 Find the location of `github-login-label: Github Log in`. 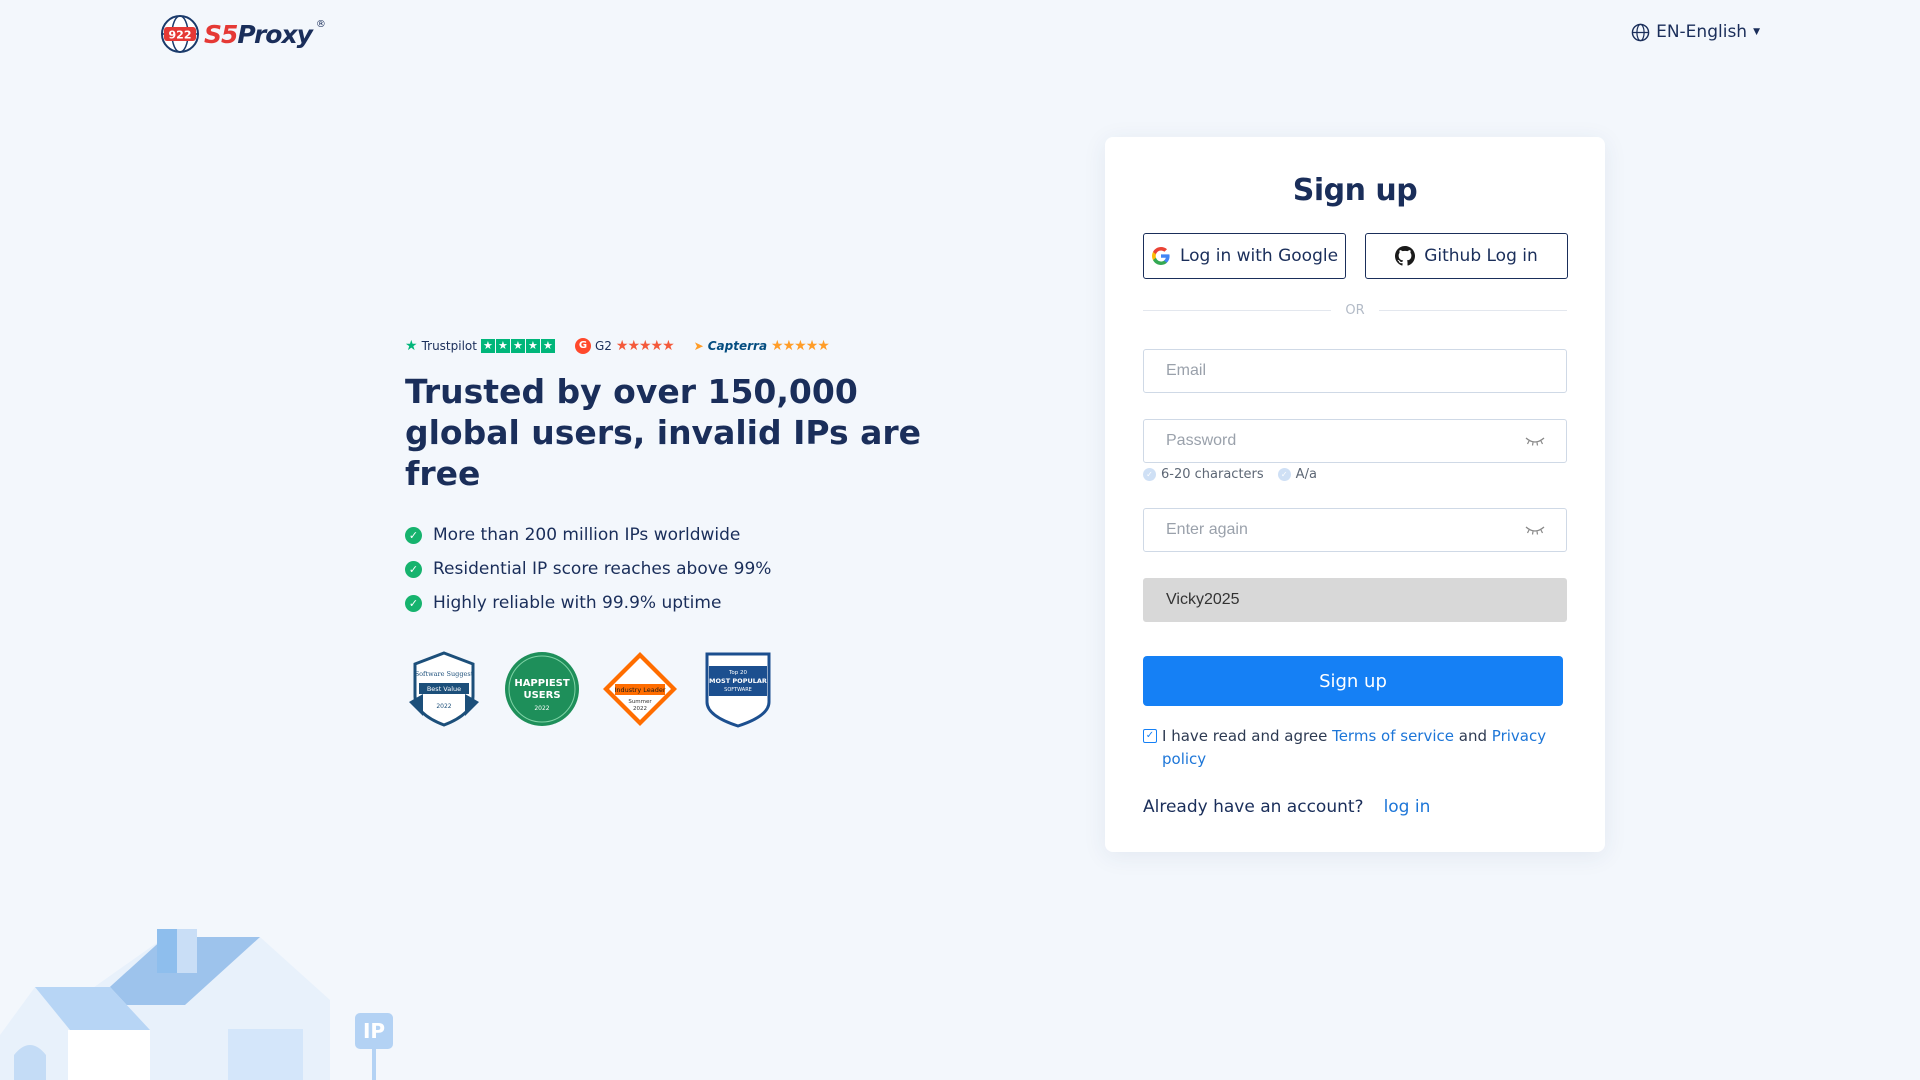

github-login-label: Github Log in is located at coordinates (1481, 256).